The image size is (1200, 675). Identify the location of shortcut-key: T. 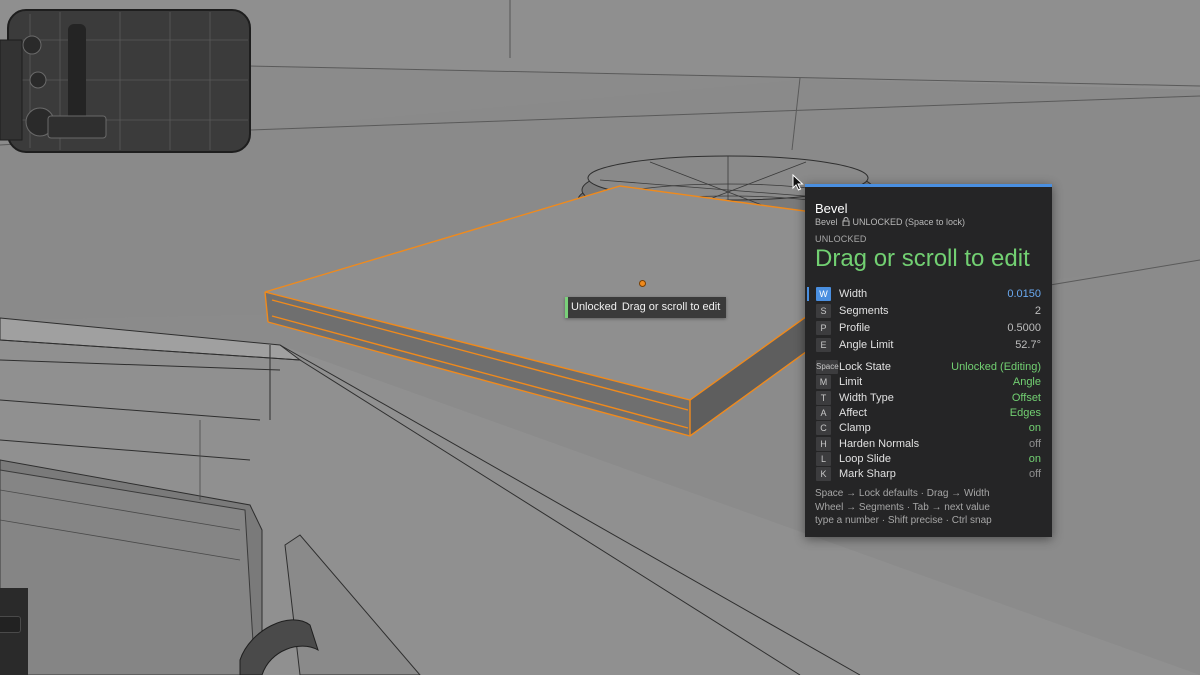
(823, 398).